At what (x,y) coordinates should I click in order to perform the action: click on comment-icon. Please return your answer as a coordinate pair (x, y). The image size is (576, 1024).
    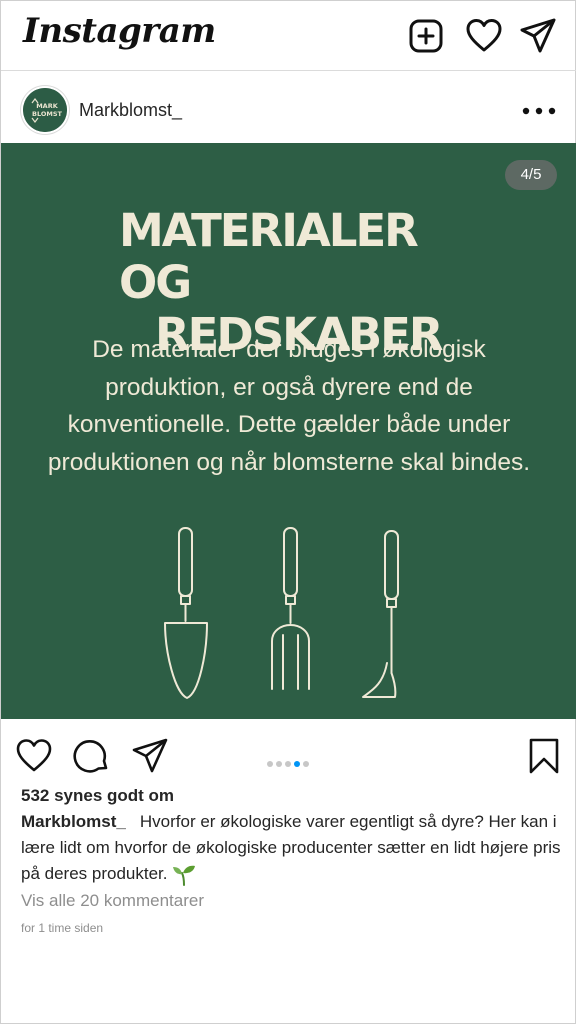
    Looking at the image, I should click on (92, 756).